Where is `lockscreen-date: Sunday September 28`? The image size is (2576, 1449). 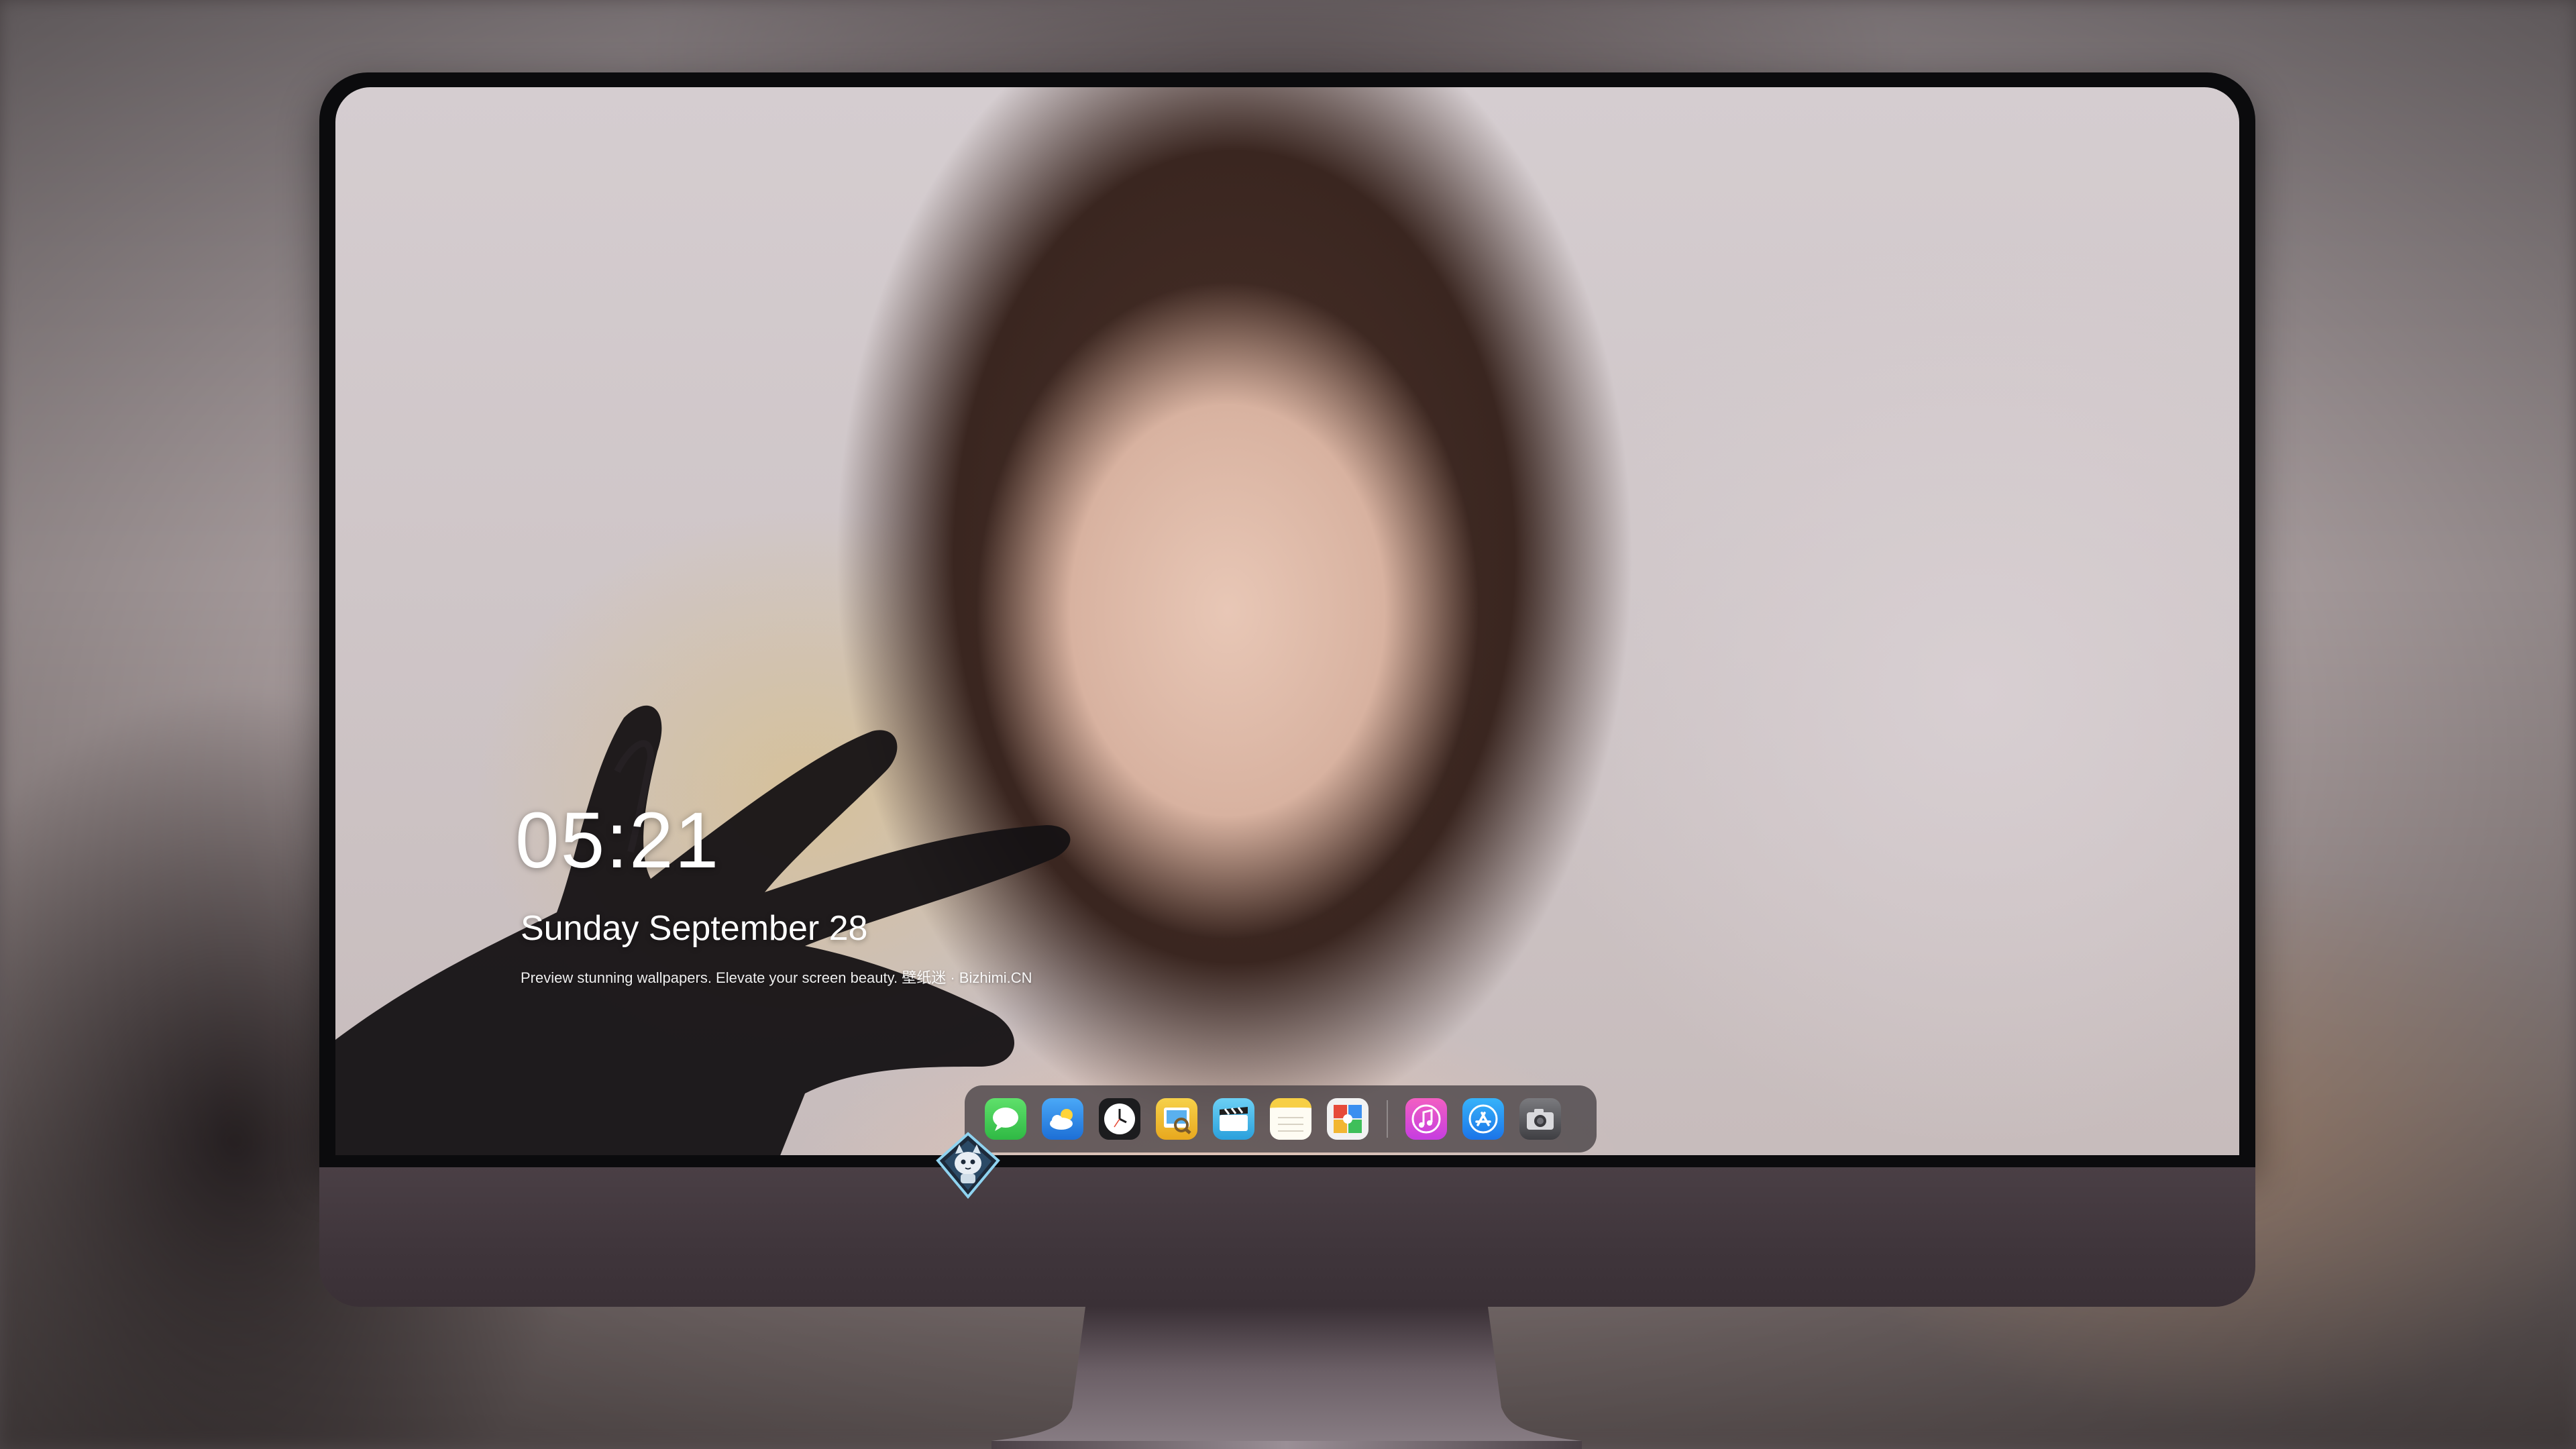 lockscreen-date: Sunday September 28 is located at coordinates (694, 928).